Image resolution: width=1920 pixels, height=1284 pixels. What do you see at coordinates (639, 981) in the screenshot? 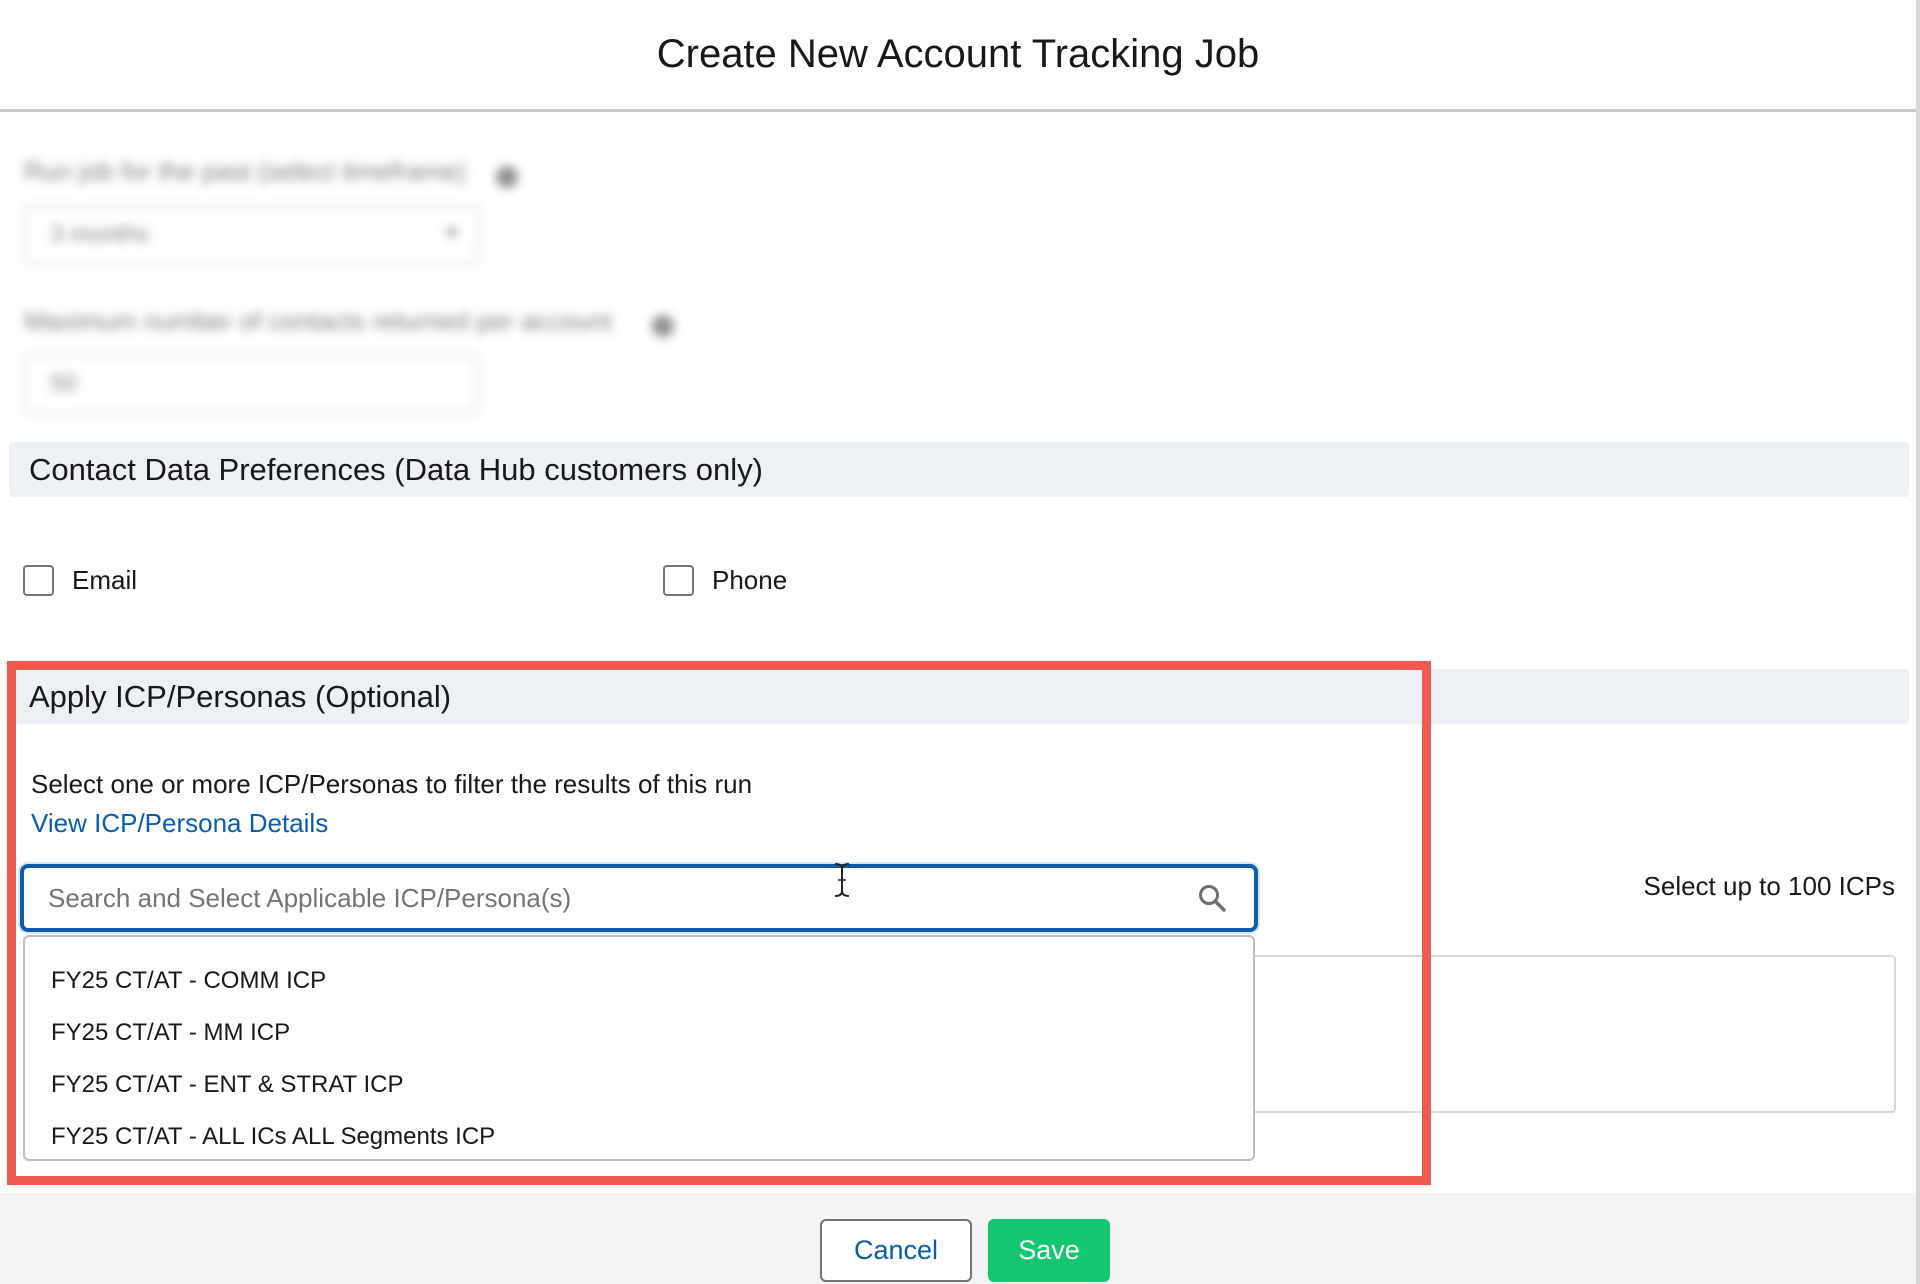
I see `icp-option: FY25 CT/AT - COMM ICP` at bounding box center [639, 981].